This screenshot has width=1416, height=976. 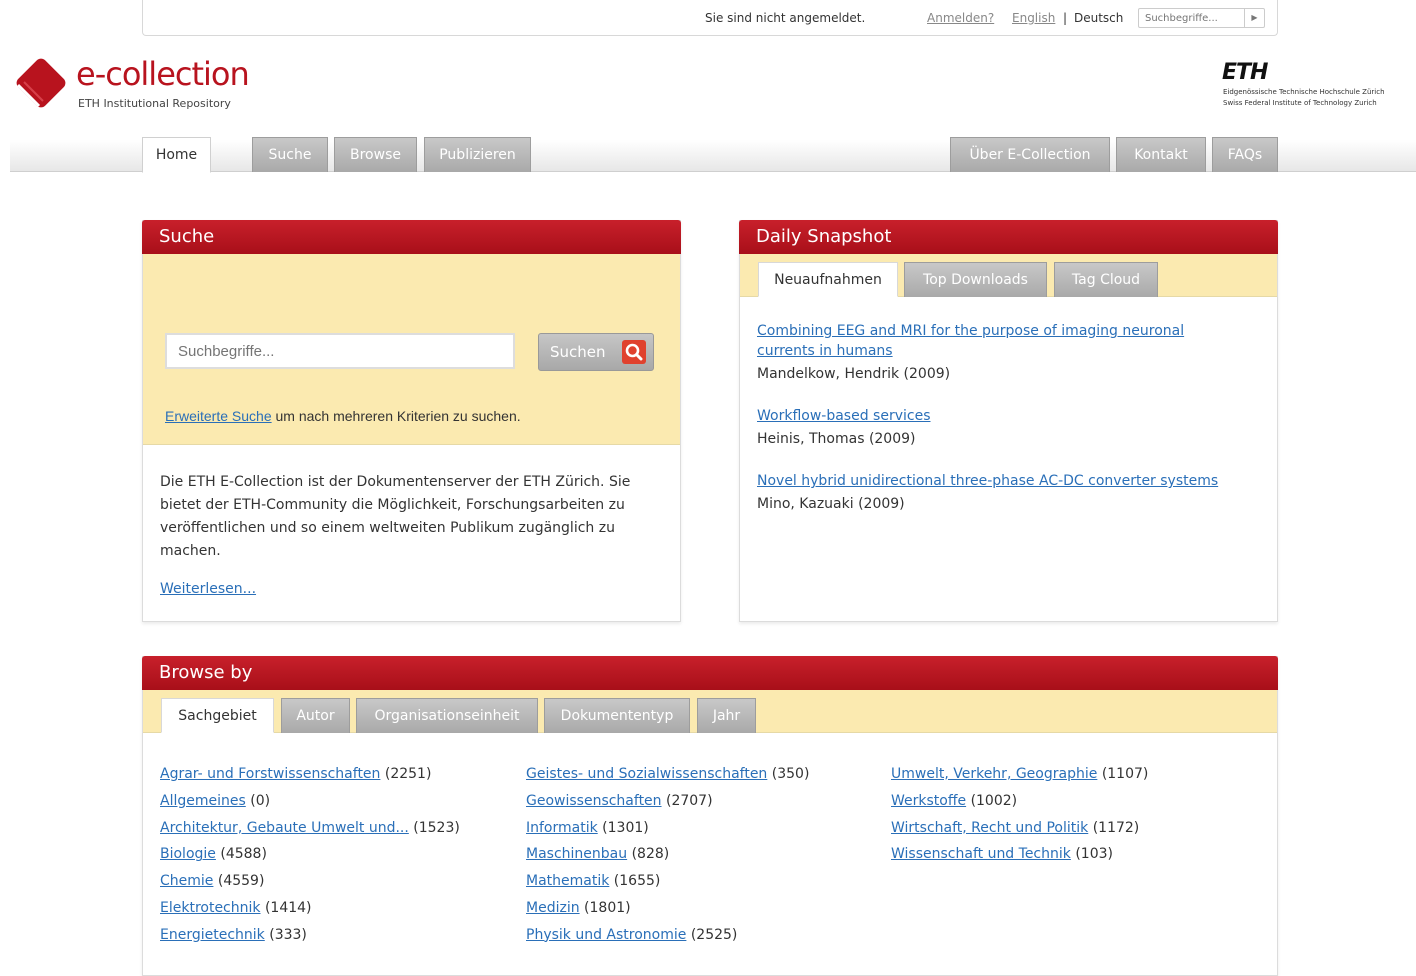 What do you see at coordinates (176, 155) in the screenshot?
I see `nav-home: Home` at bounding box center [176, 155].